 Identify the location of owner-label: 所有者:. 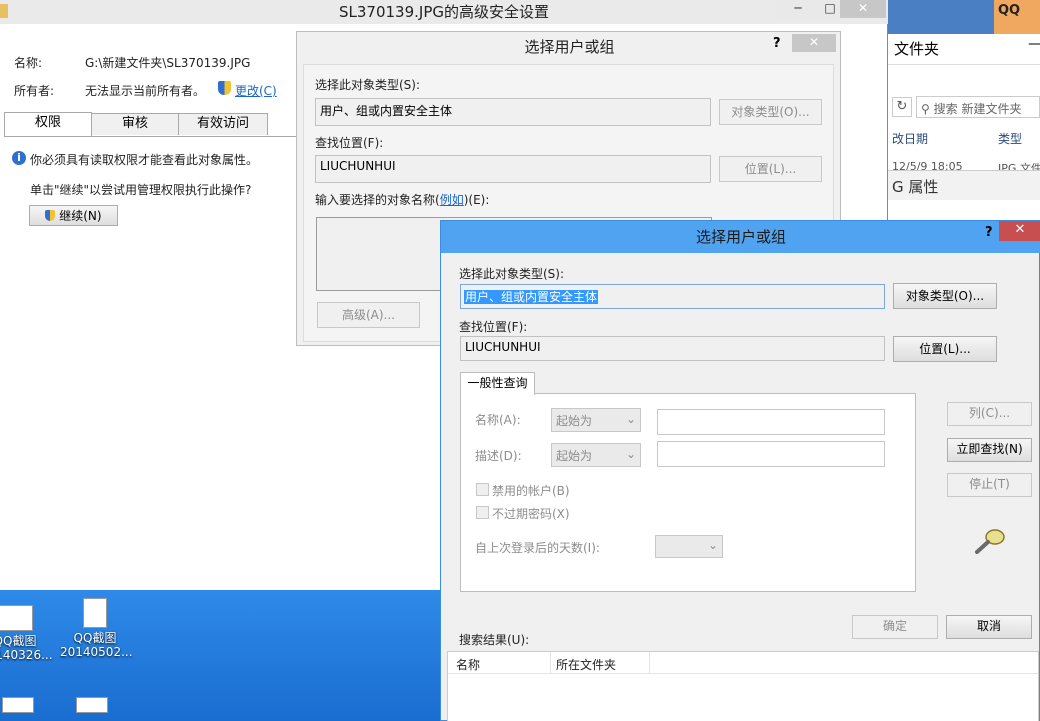
(34, 91).